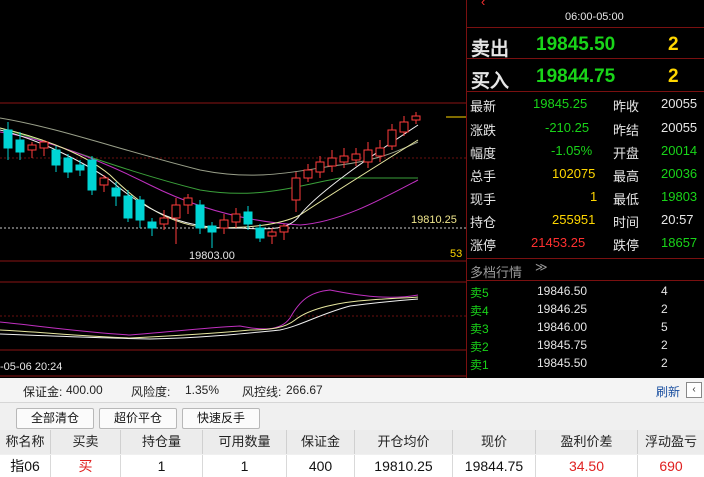  Describe the element at coordinates (671, 442) in the screenshot. I see `col-header-float-pnl: 浮动盈亏` at that location.